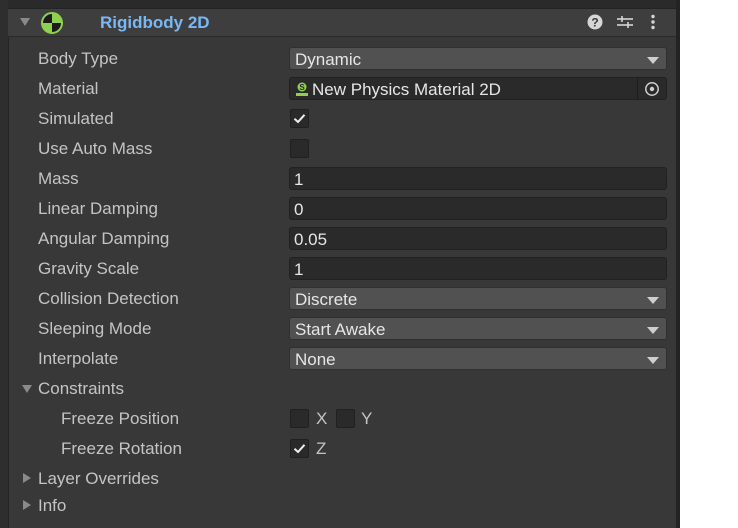 The width and height of the screenshot is (738, 528). What do you see at coordinates (108, 298) in the screenshot?
I see `collision-detection-label: Collision Detection` at bounding box center [108, 298].